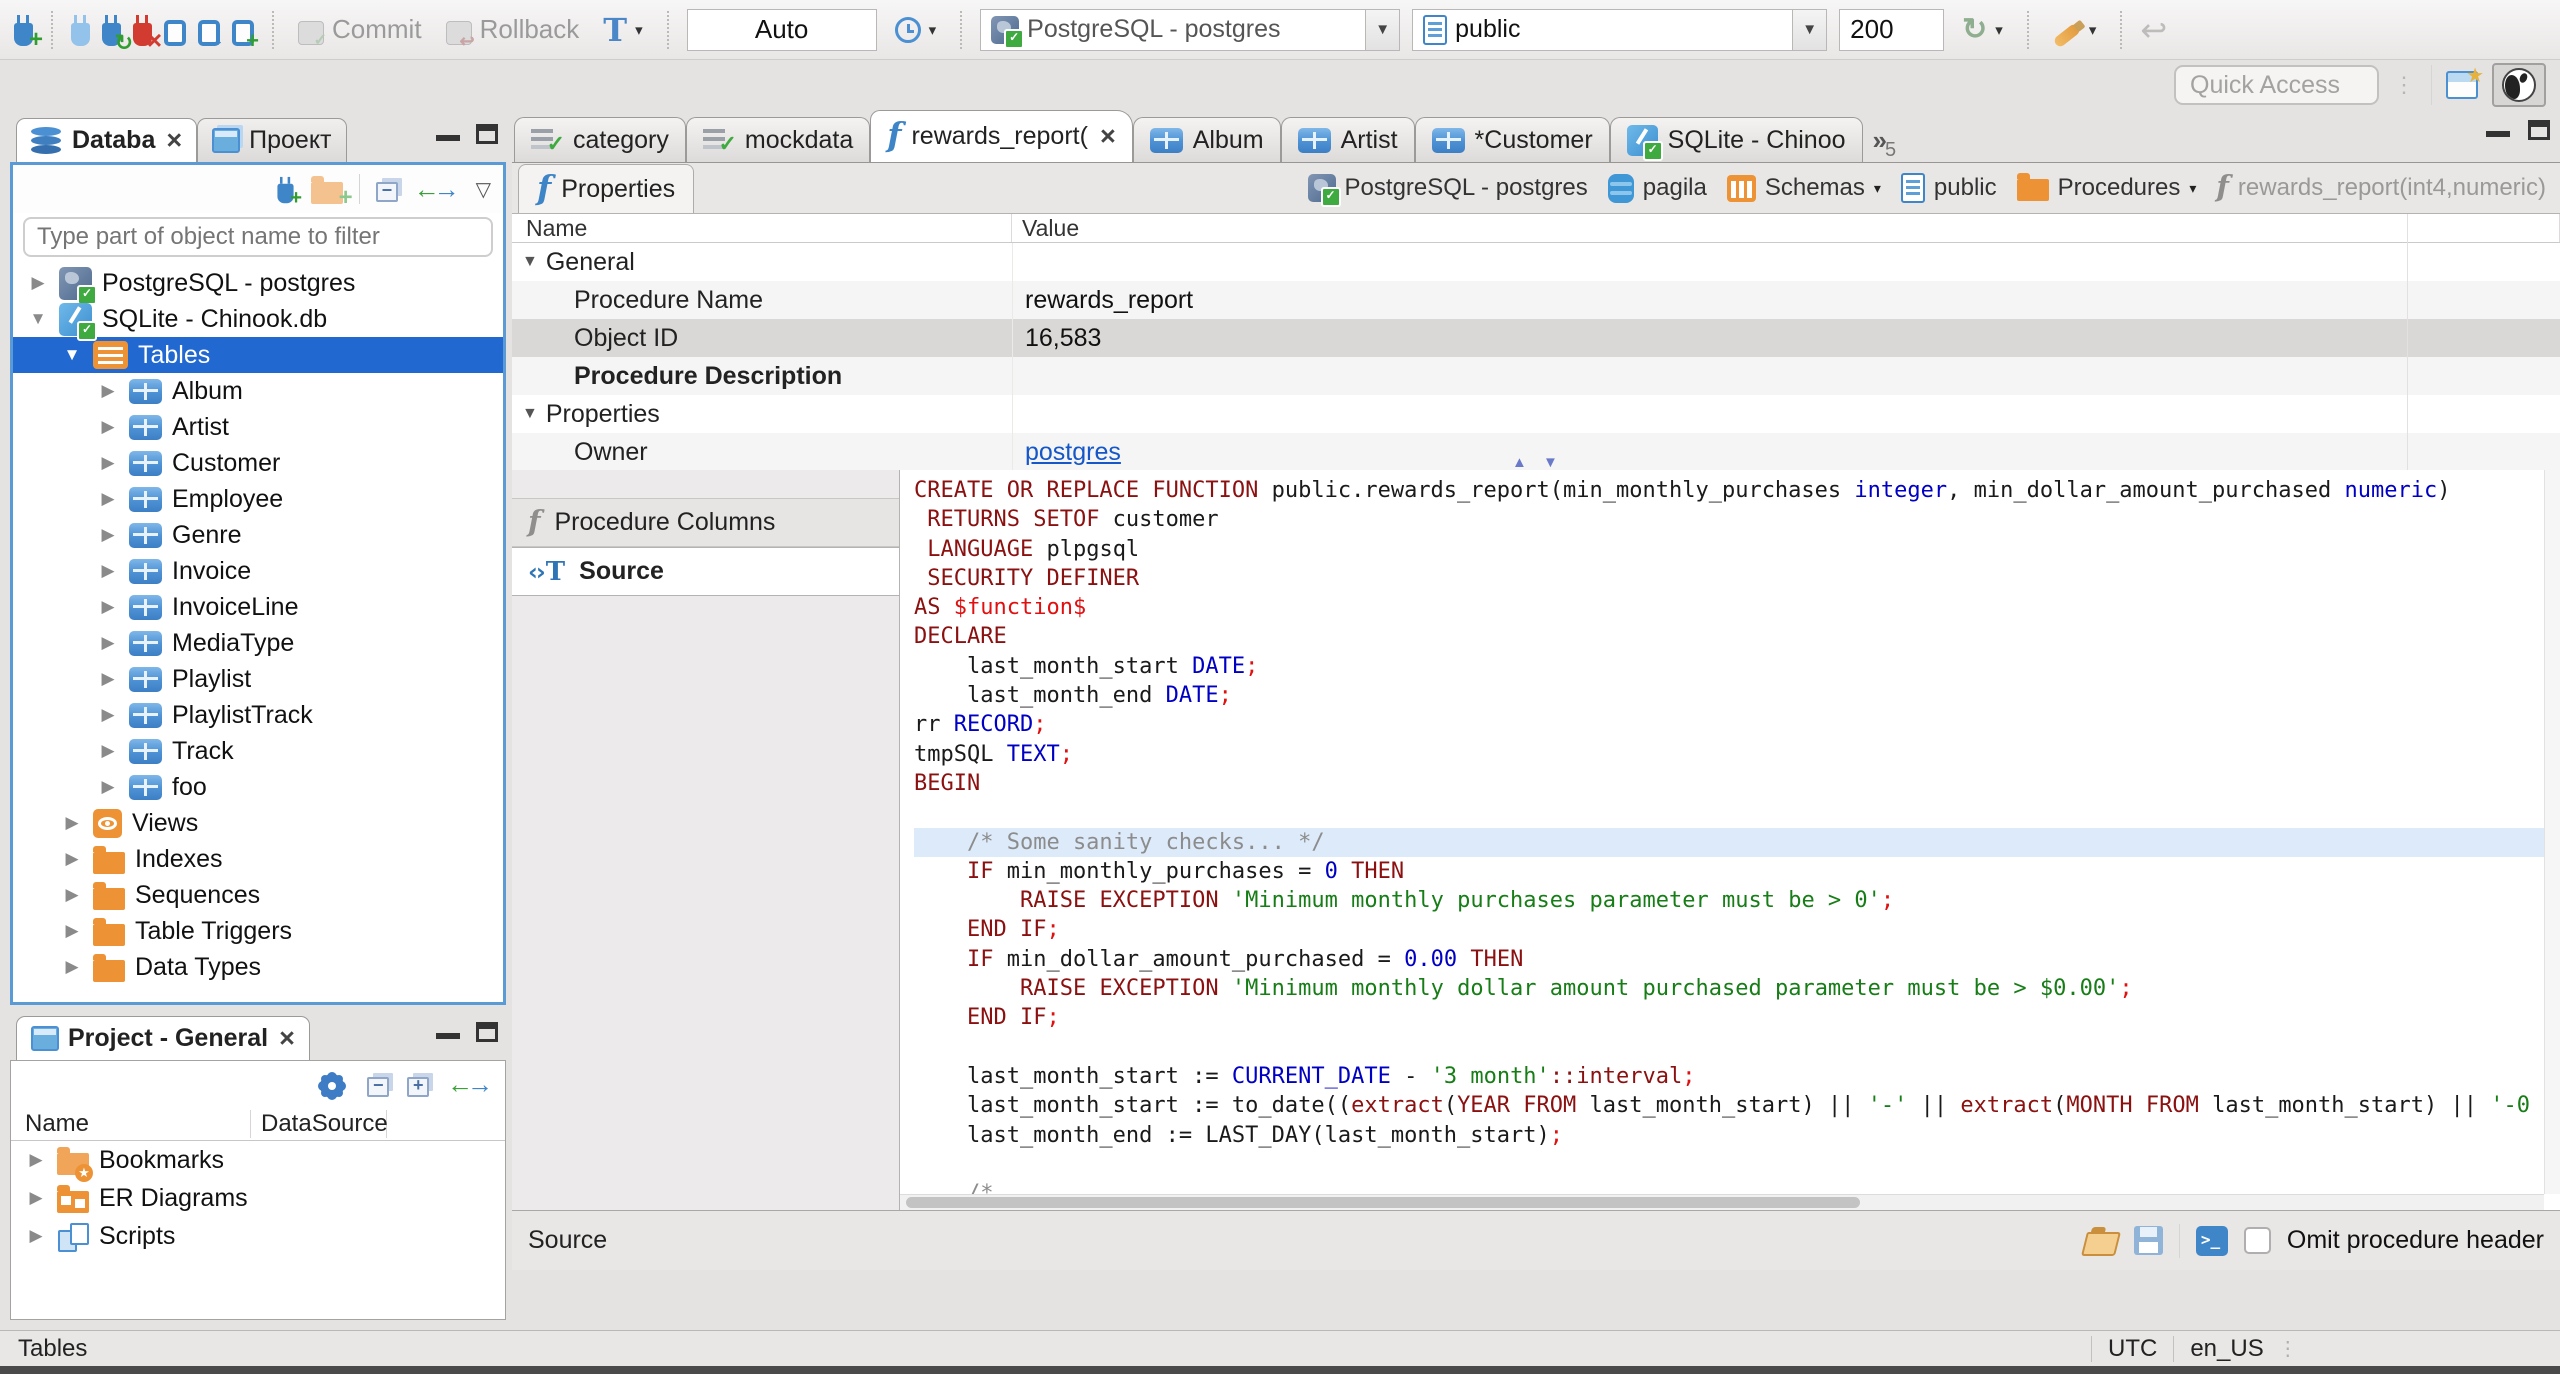  I want to click on editor-tab: *Customer, so click(1512, 139).